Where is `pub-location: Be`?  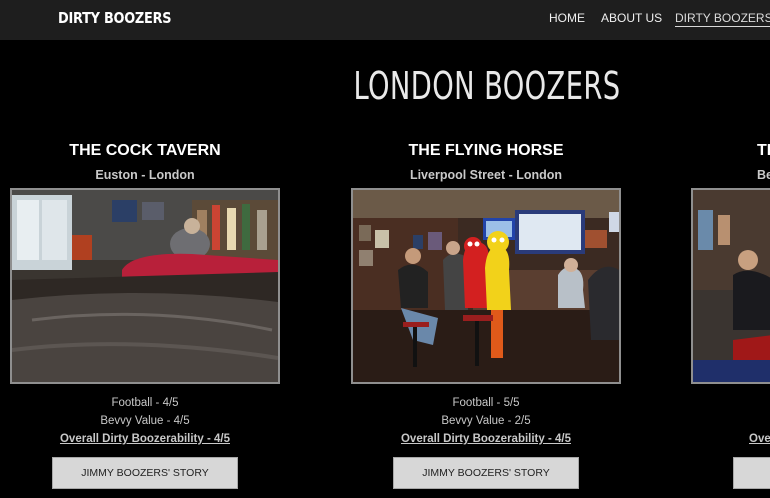
pub-location: Be is located at coordinates (763, 175).